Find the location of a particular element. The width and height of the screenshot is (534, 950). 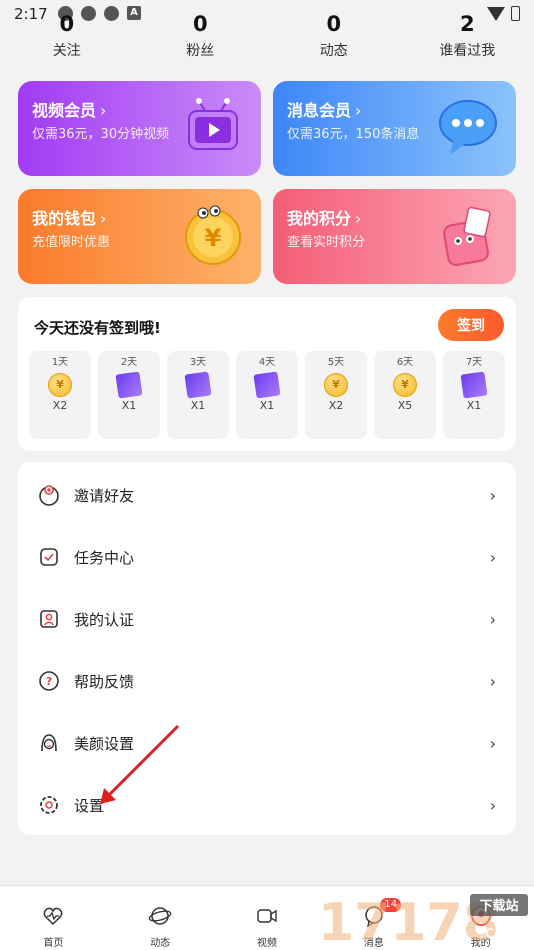

stat-label: 谁看过我 is located at coordinates (467, 51).